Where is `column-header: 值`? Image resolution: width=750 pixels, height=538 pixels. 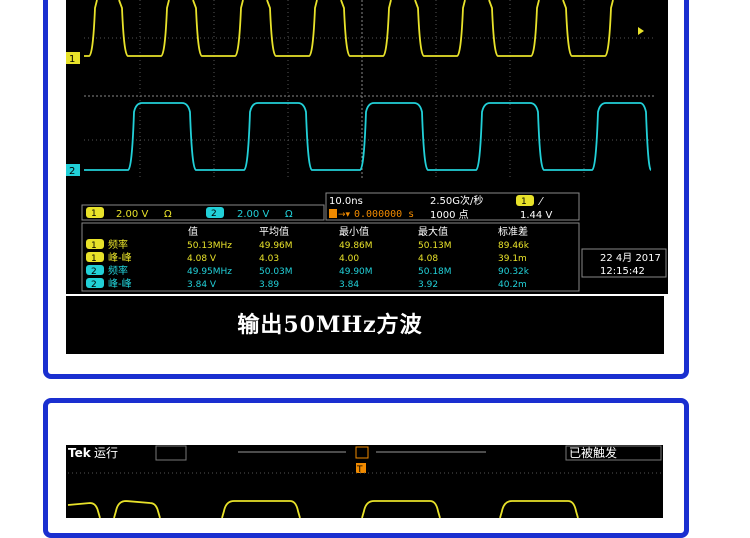
column-header: 值 is located at coordinates (193, 231).